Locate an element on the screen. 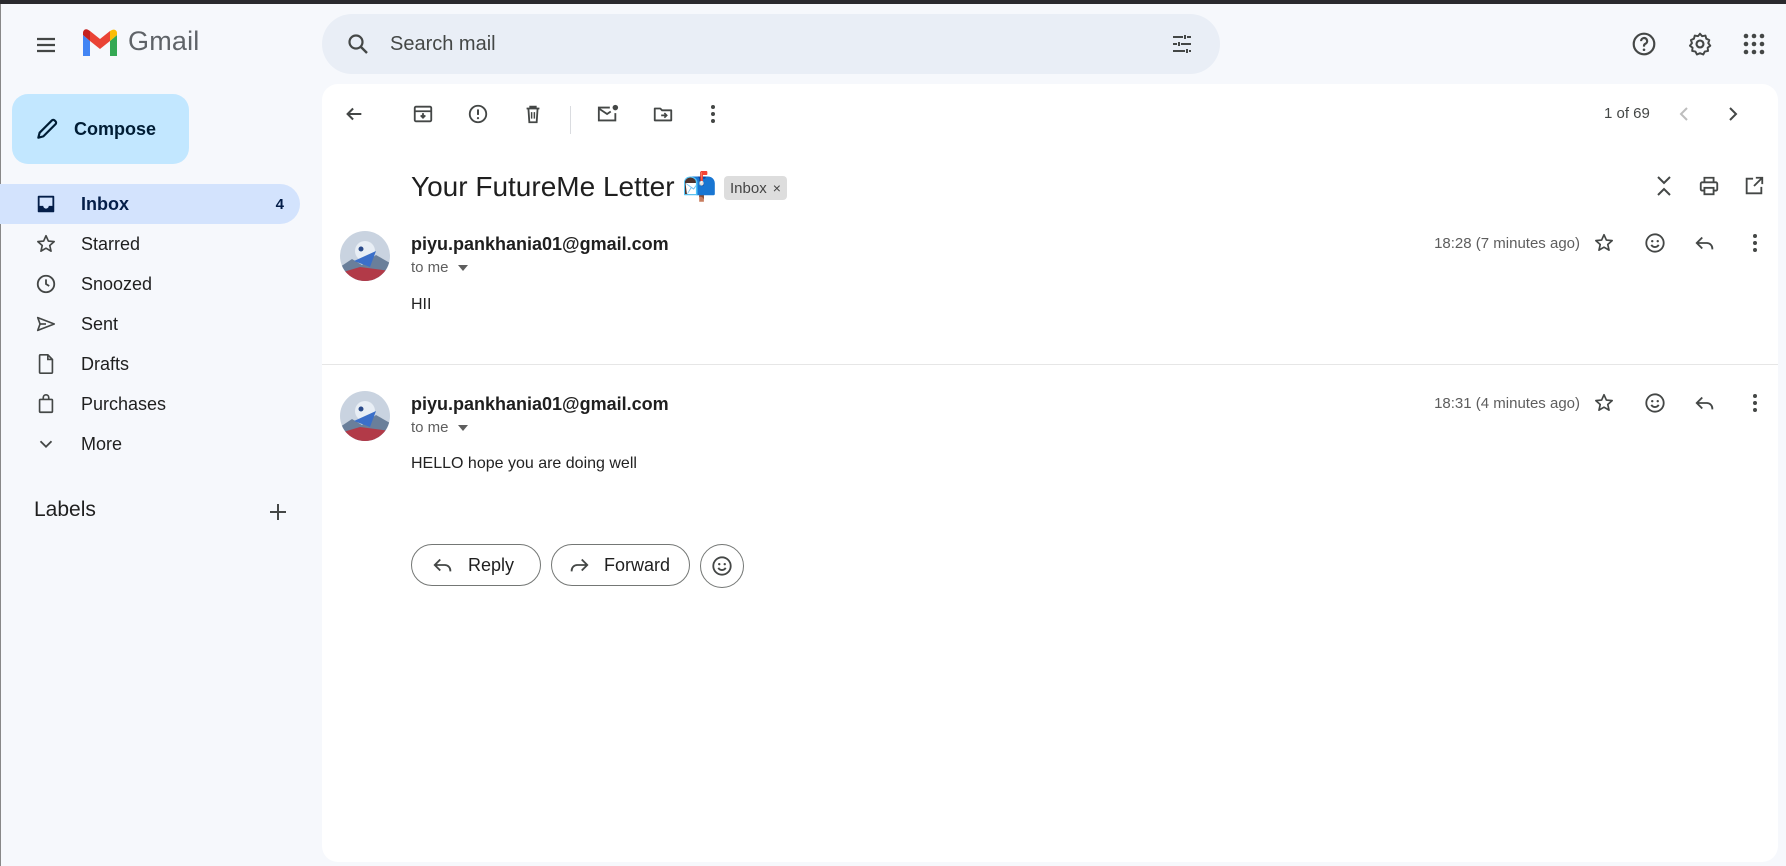  sidebar-item-starred: Starred is located at coordinates (150, 244).